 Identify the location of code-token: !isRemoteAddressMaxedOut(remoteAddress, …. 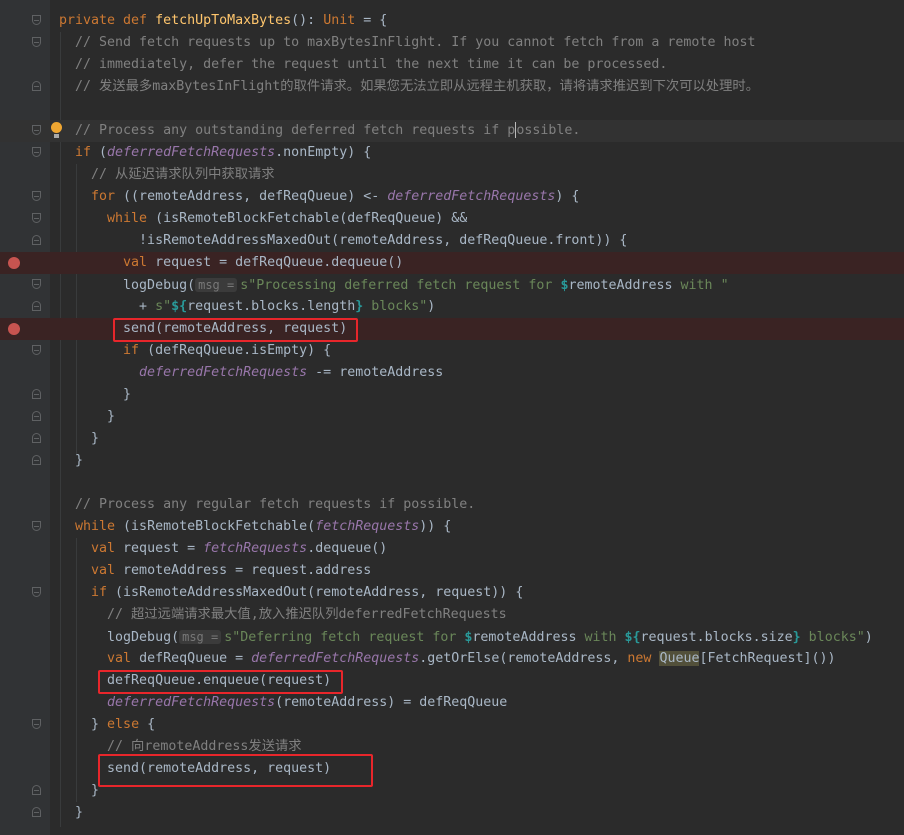
(343, 240).